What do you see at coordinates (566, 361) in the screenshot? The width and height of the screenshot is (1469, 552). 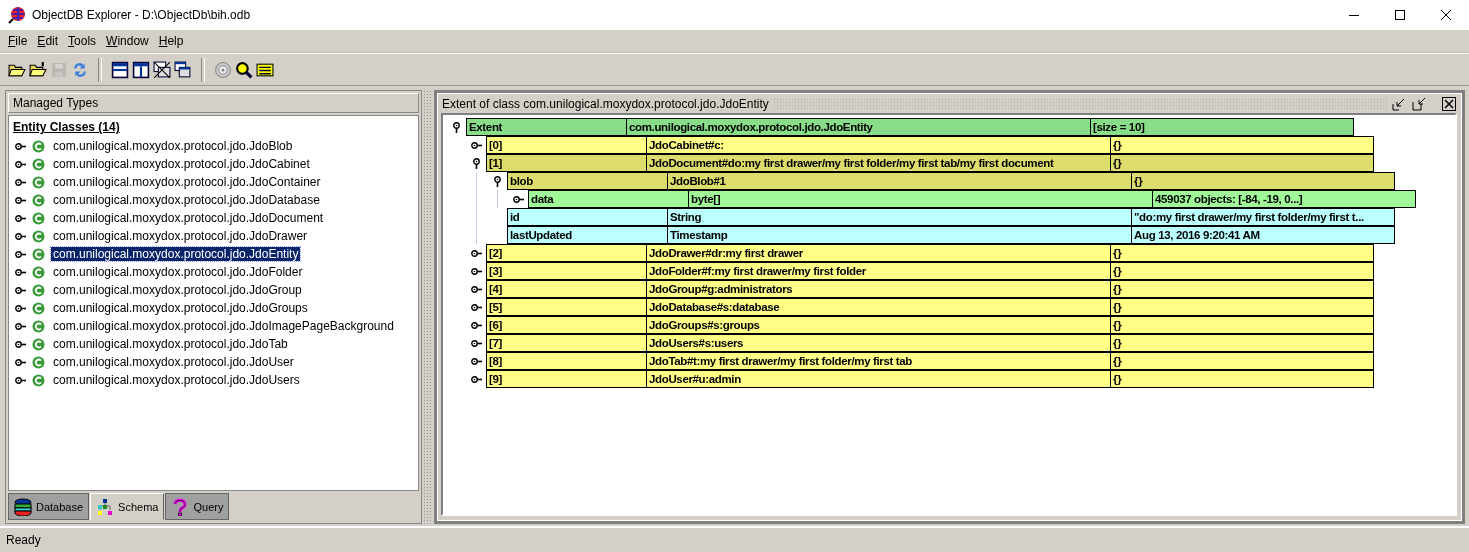 I see `field-name-cell: [8]` at bounding box center [566, 361].